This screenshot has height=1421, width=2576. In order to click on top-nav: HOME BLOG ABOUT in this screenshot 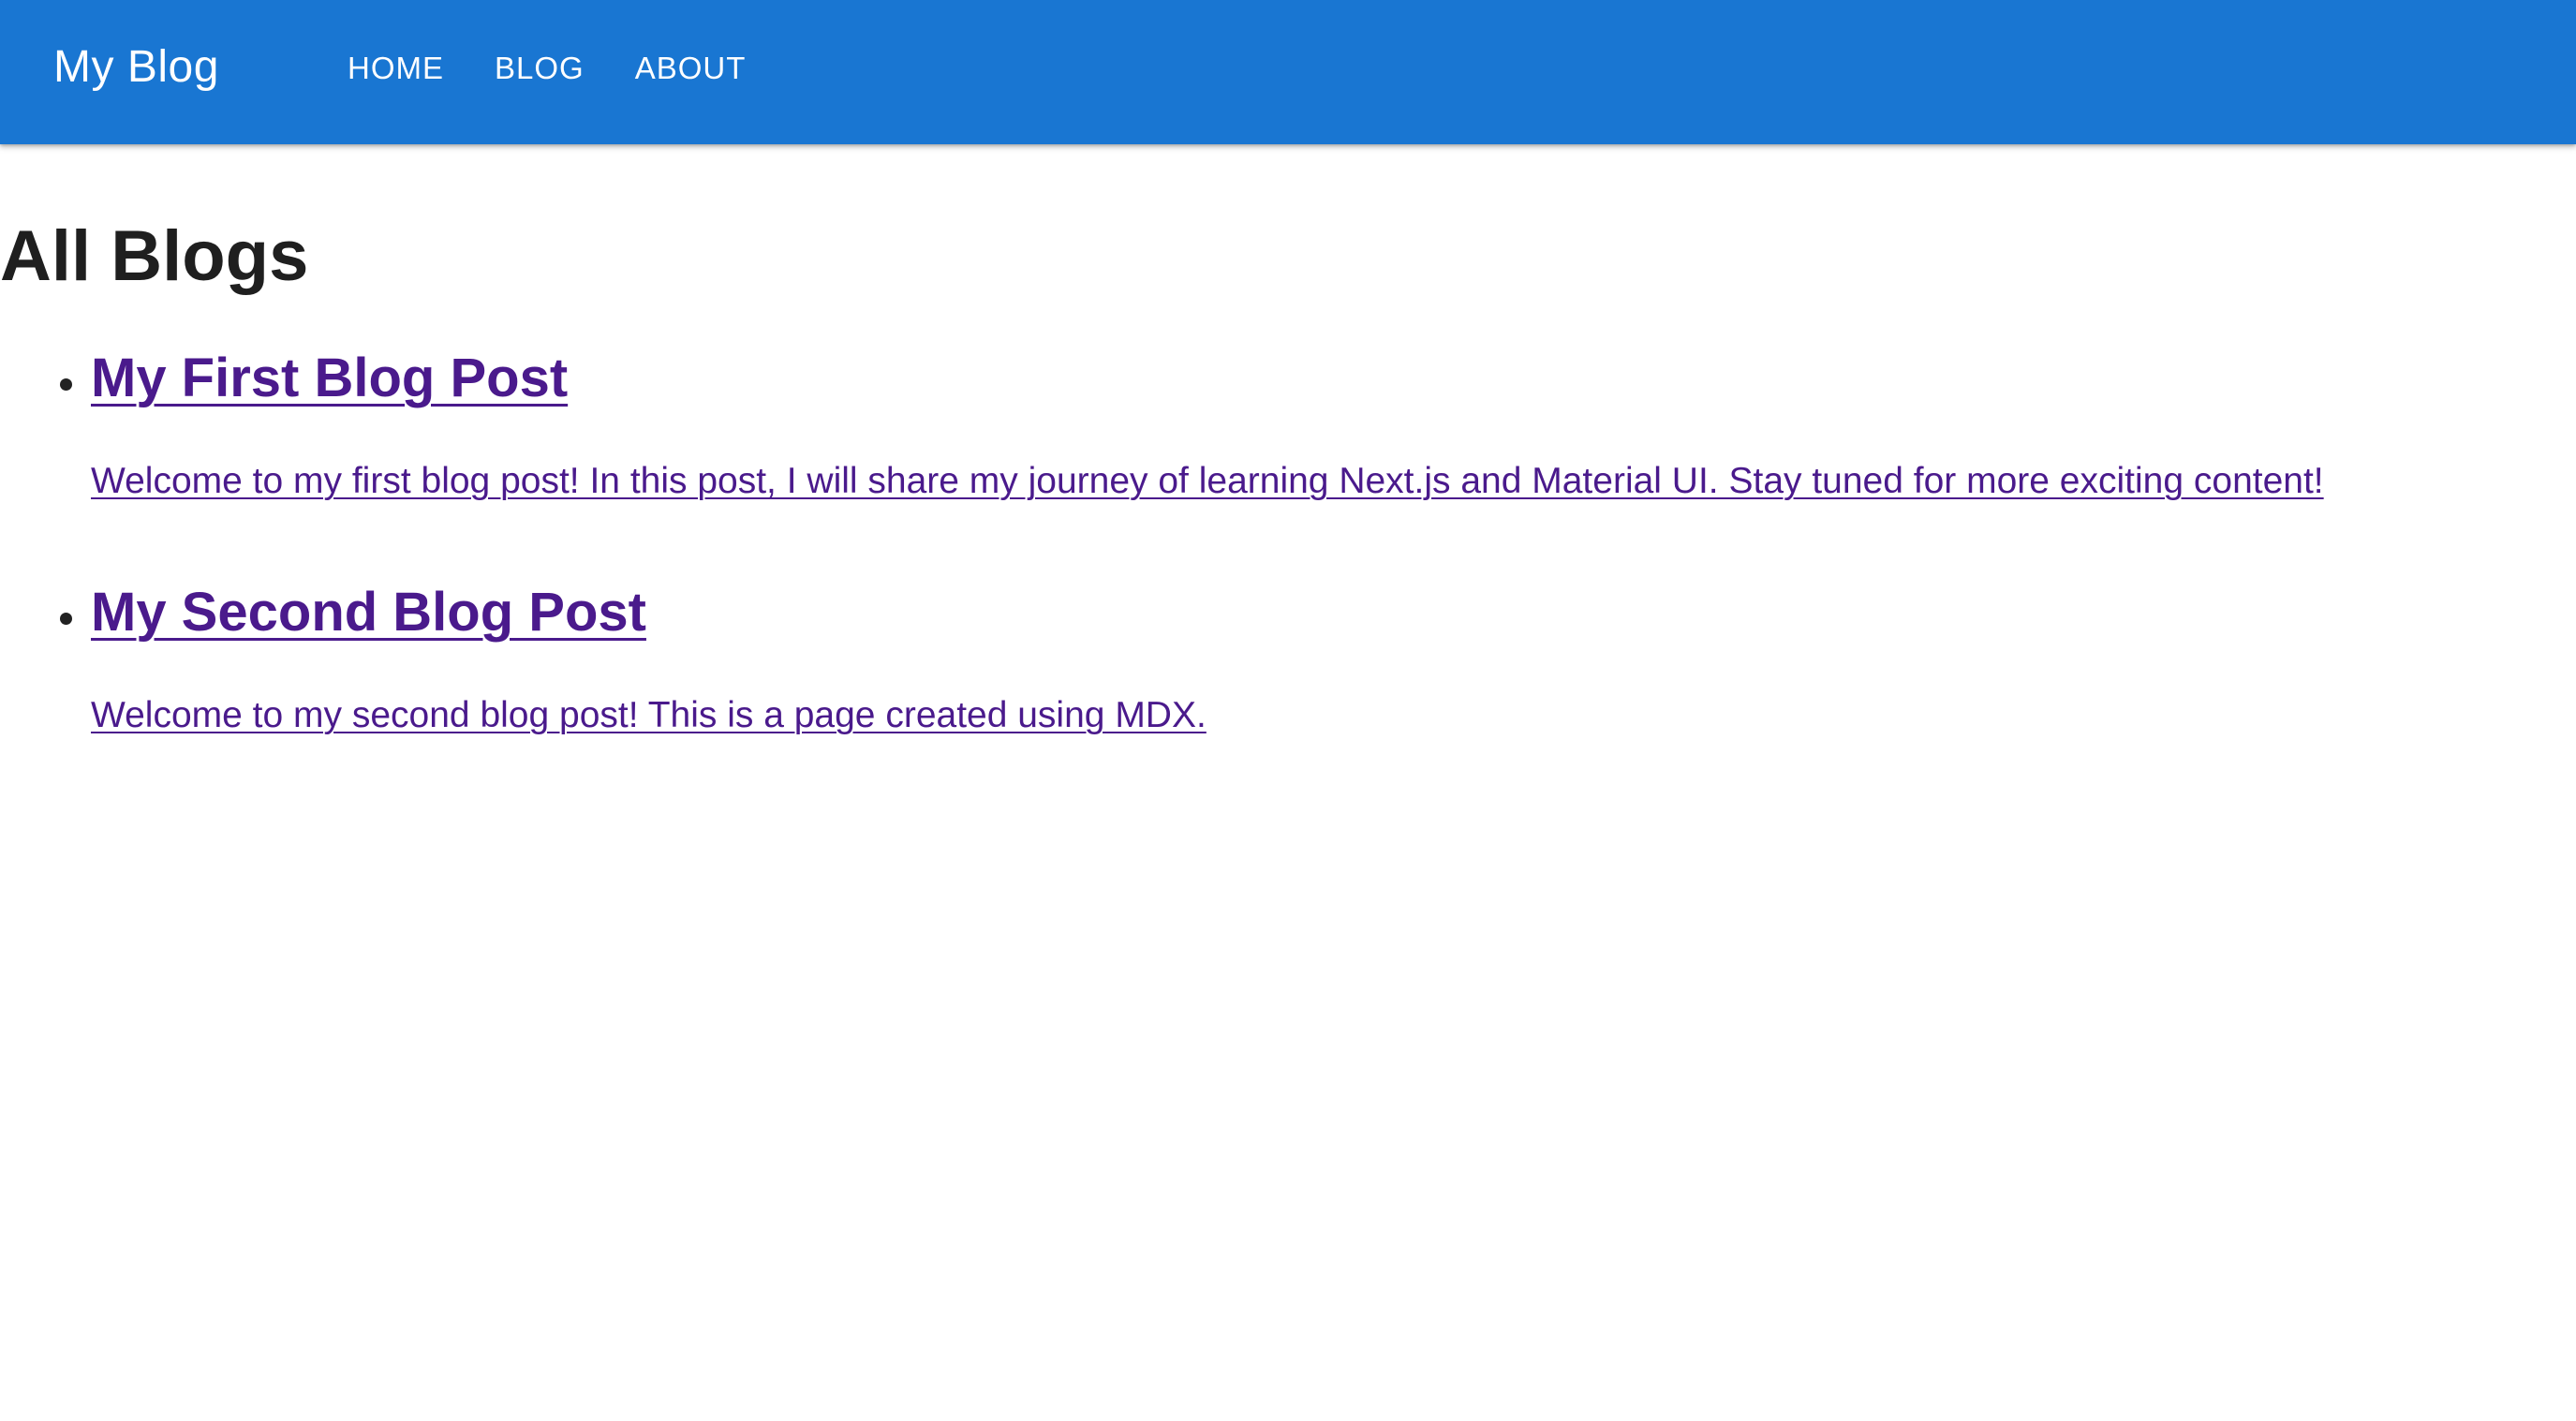, I will do `click(546, 69)`.